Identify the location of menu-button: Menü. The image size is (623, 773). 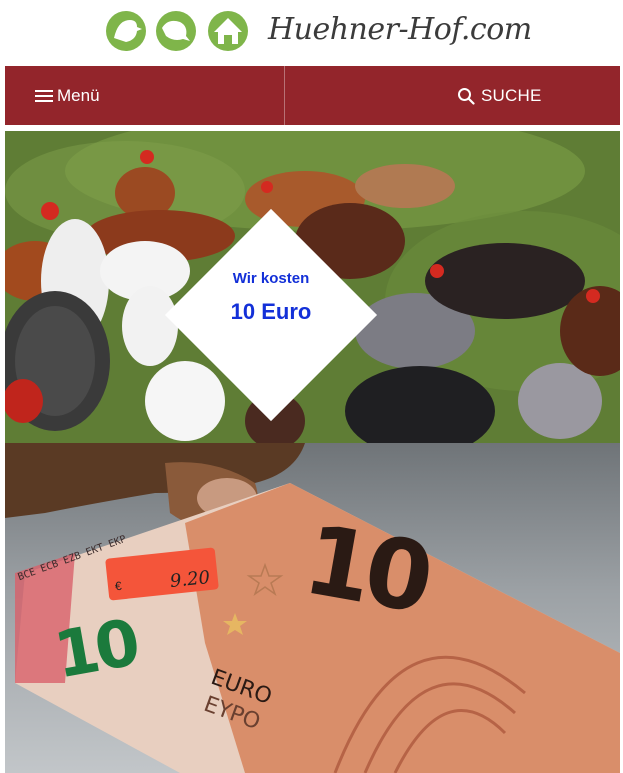
(67, 96).